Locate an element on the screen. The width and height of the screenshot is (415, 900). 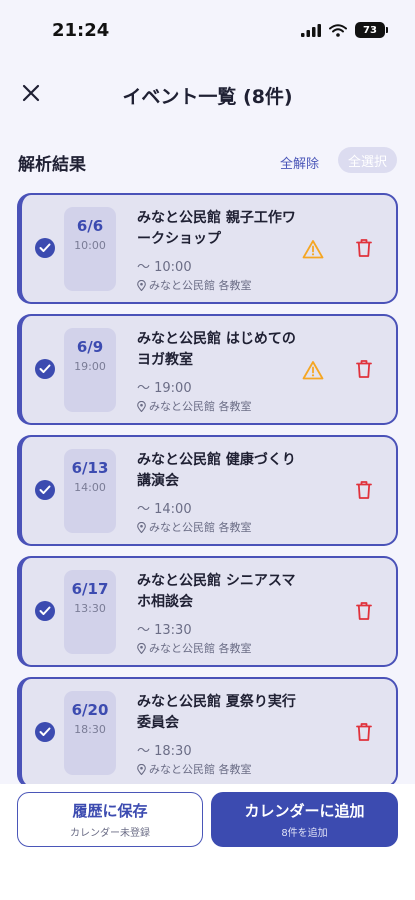
deselect-all-button: 全解除 is located at coordinates (299, 162).